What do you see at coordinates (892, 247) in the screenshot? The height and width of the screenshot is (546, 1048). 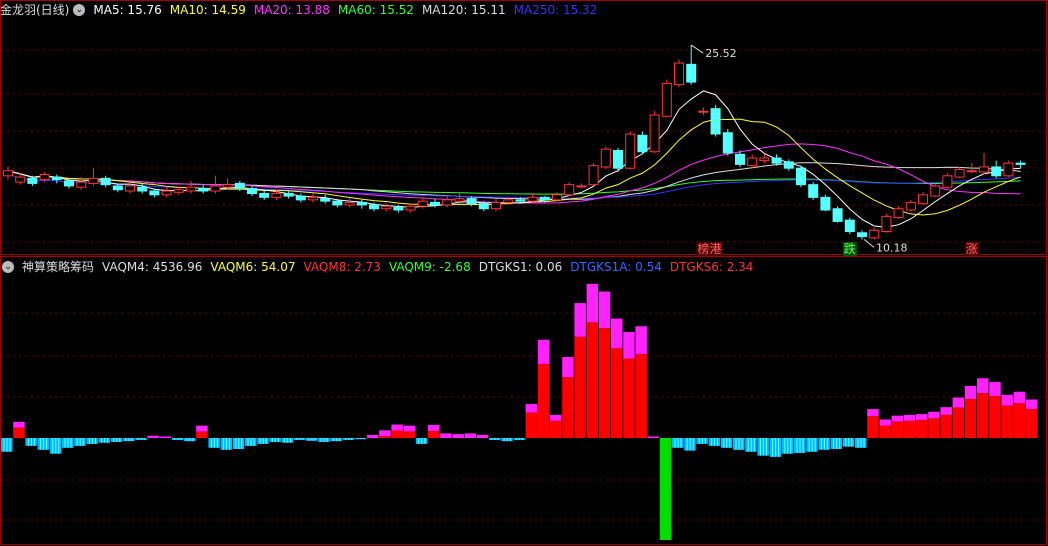 I see `low-price-label: 10.18` at bounding box center [892, 247].